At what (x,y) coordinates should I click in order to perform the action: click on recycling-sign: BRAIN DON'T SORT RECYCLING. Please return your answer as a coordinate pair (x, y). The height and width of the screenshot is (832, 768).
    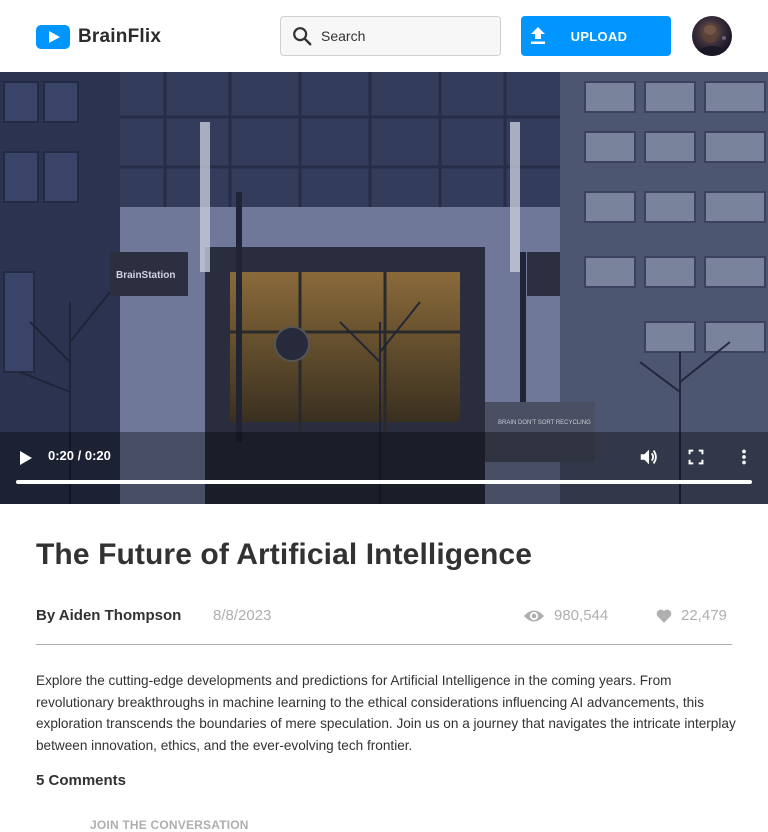
    Looking at the image, I should click on (544, 423).